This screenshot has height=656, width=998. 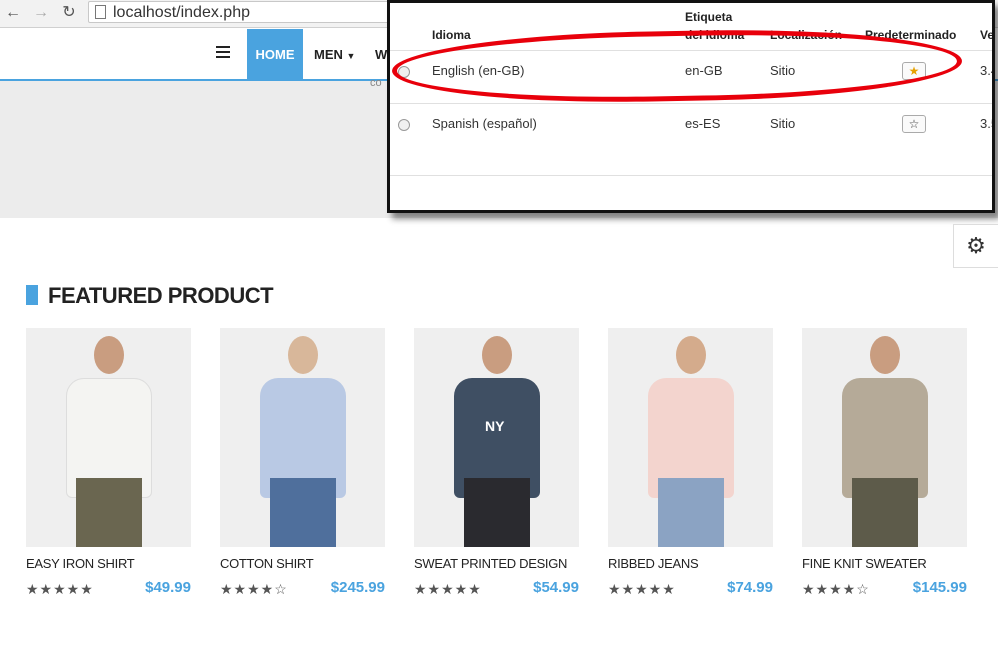 I want to click on product-name: SWEAT PRINTED DESIGN, so click(x=496, y=563).